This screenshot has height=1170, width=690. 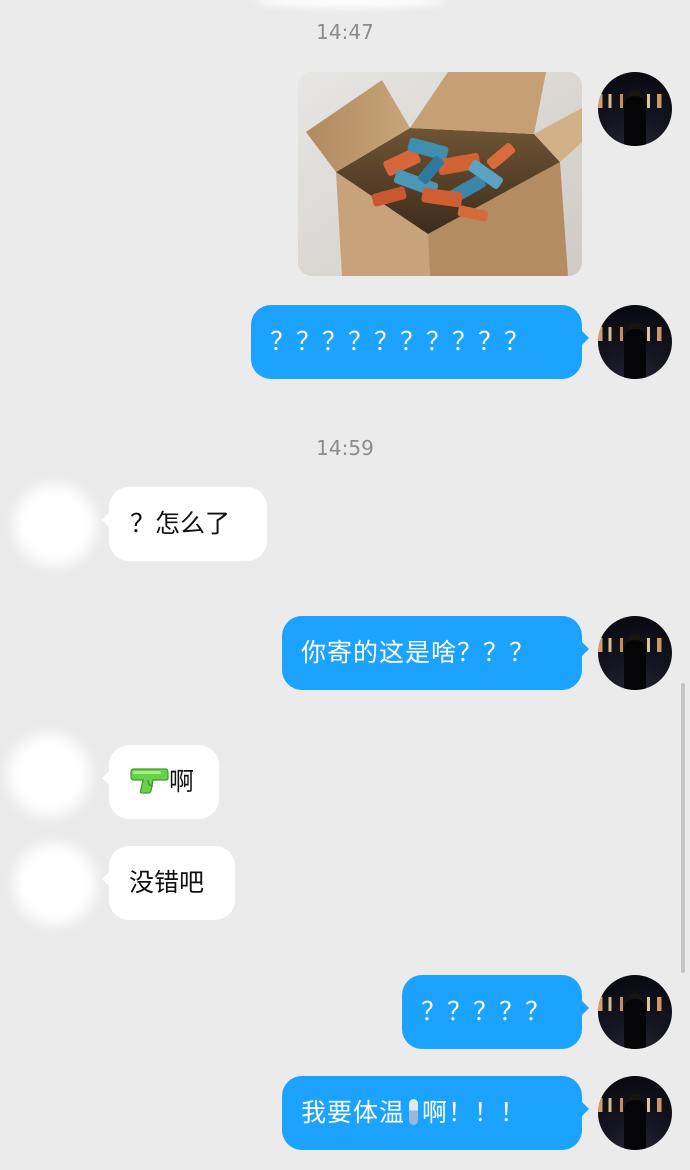 I want to click on message-text: 没错吧, so click(x=167, y=882).